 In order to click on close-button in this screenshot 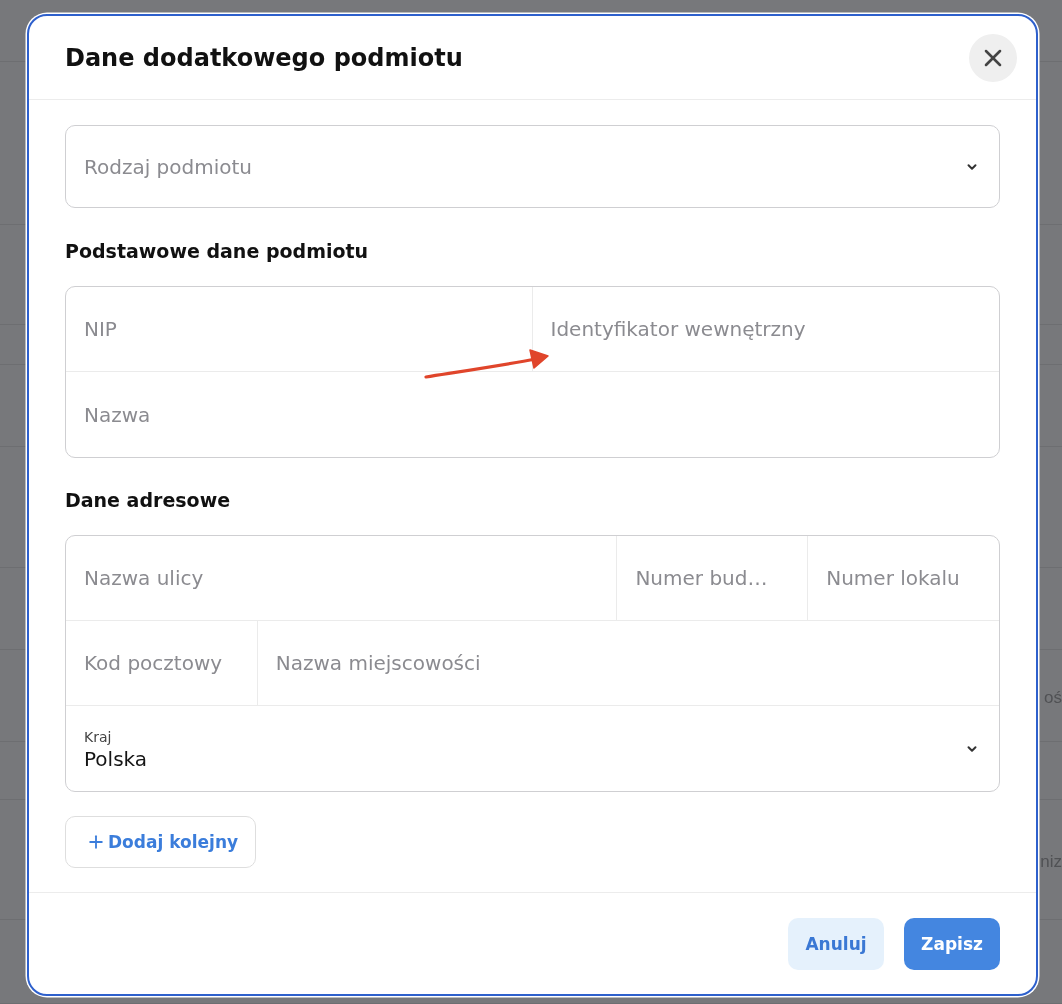, I will do `click(993, 57)`.